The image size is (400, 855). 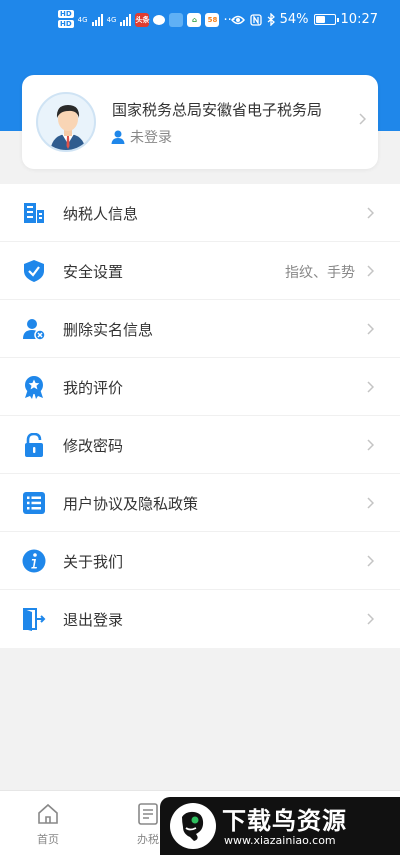 What do you see at coordinates (159, 20) in the screenshot?
I see `message-app-icon` at bounding box center [159, 20].